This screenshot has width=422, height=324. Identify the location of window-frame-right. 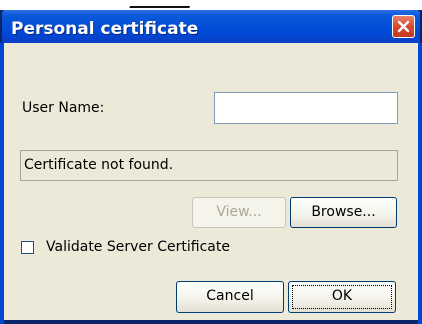
(420, 183).